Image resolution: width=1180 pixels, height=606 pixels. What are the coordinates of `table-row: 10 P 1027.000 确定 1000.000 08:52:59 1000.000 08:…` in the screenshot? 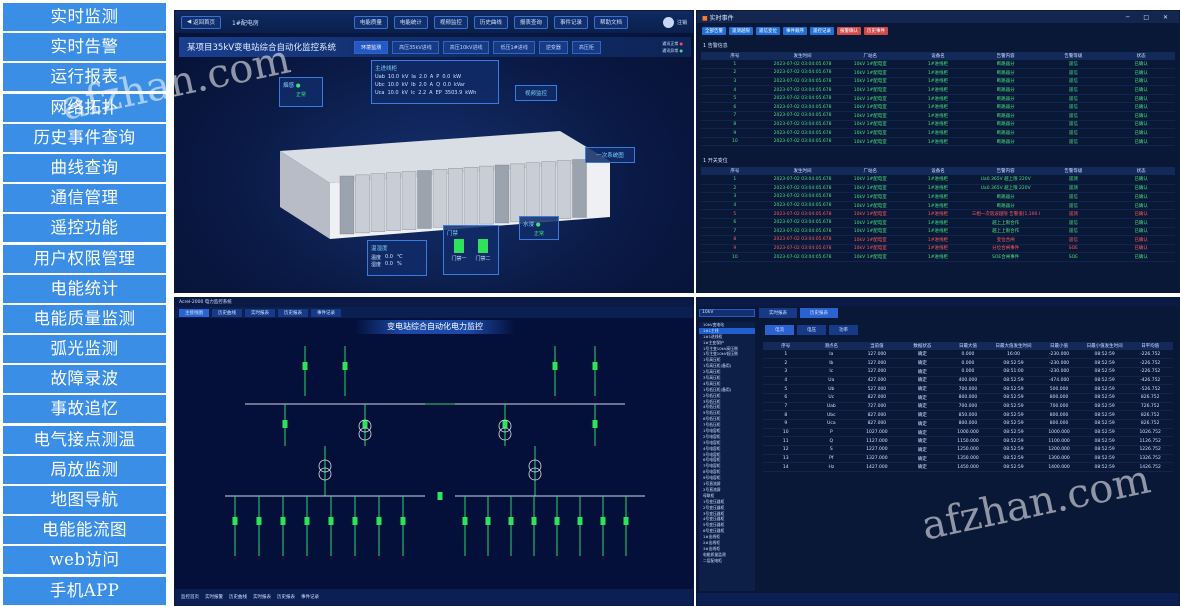 It's located at (968, 433).